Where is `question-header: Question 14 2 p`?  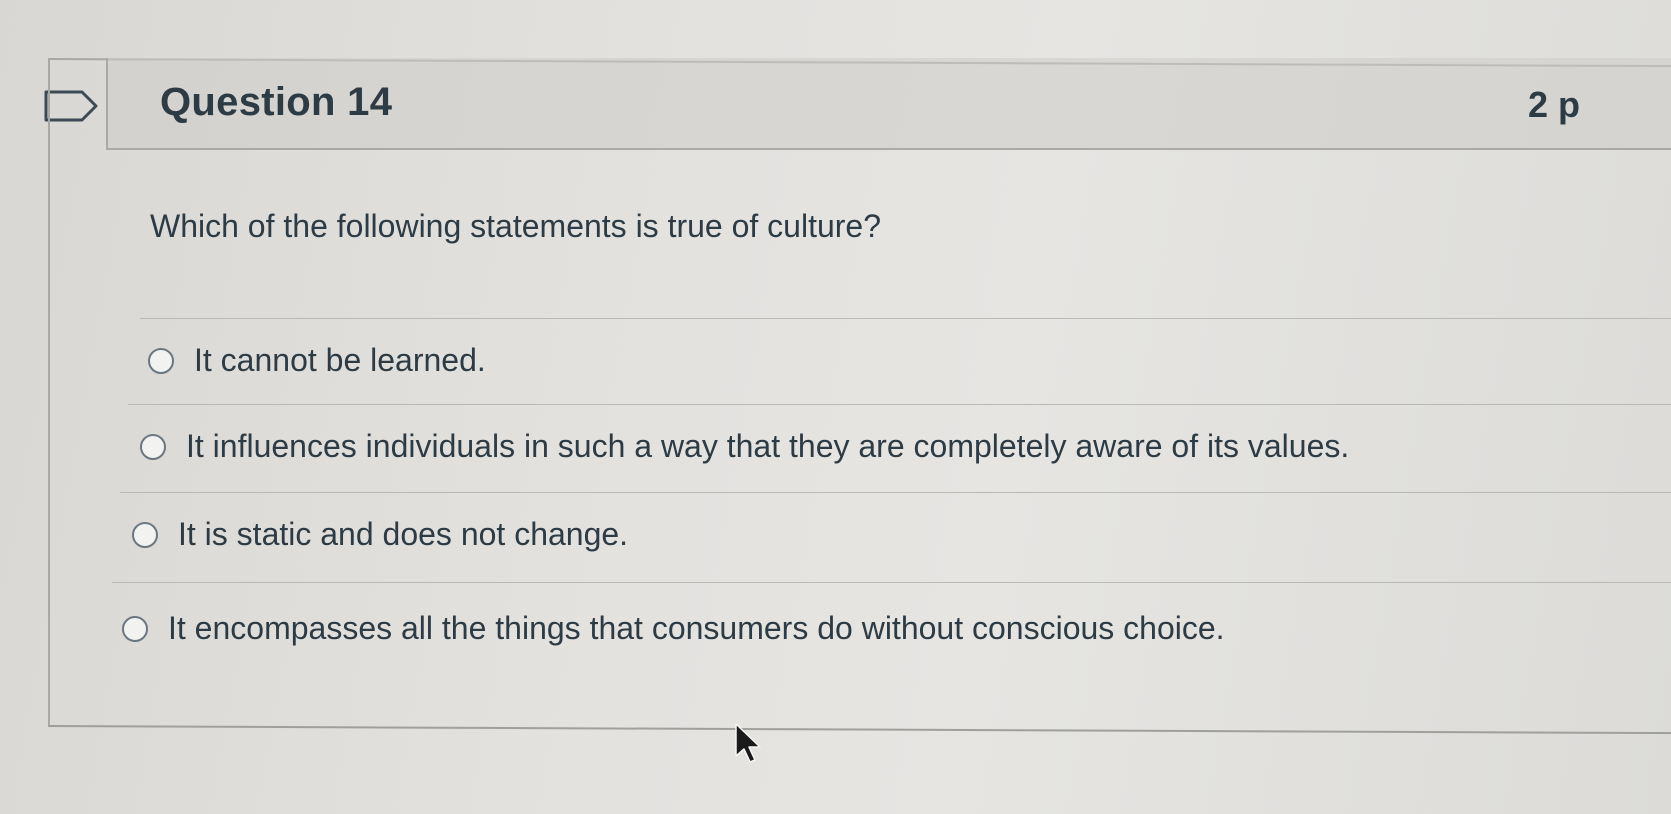
question-header: Question 14 2 p is located at coordinates (888, 104).